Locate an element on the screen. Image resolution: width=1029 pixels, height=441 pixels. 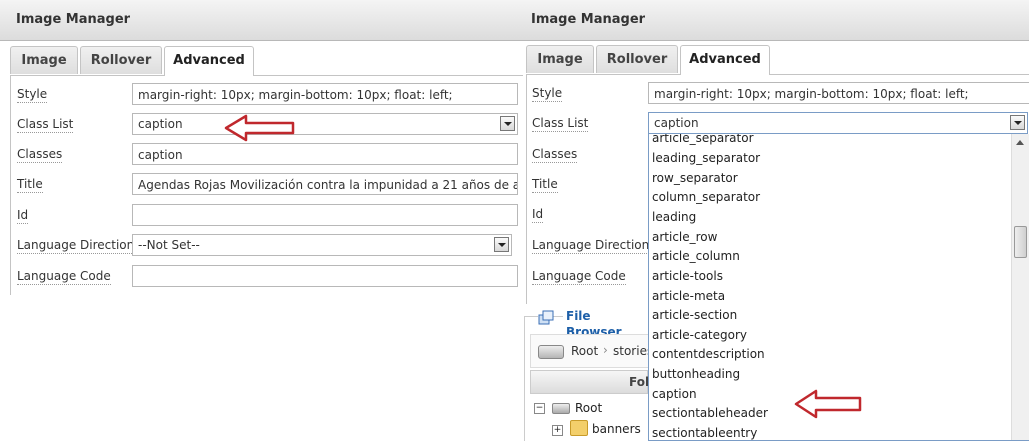
dropdown-option: article-meta is located at coordinates (688, 296).